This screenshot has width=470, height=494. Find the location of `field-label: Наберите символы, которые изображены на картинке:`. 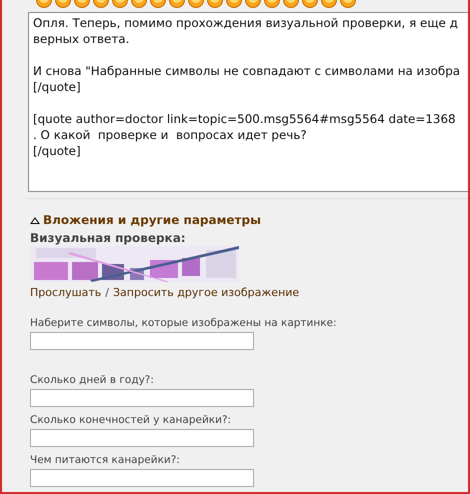

field-label: Наберите символы, которые изображены на картинке: is located at coordinates (184, 323).